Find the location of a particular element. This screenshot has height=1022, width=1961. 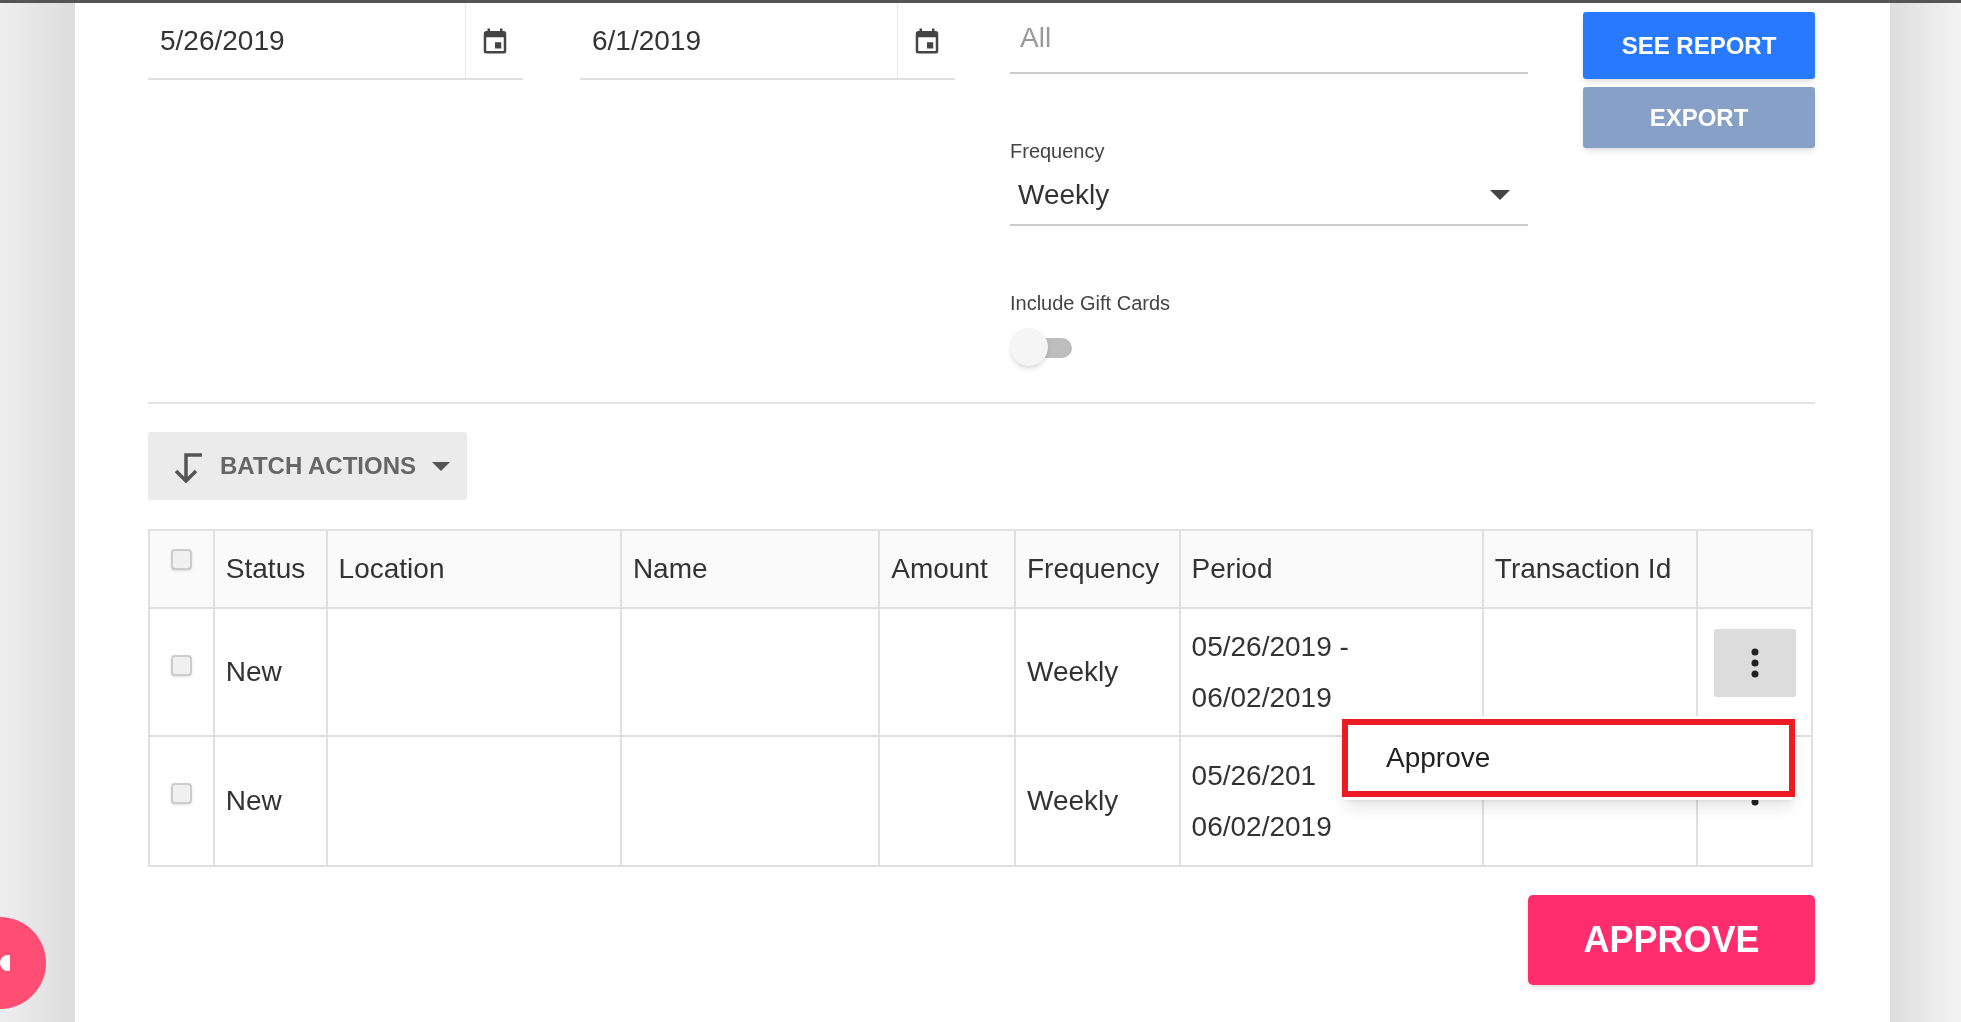

see-report-button: SEE REPORT is located at coordinates (1699, 45).